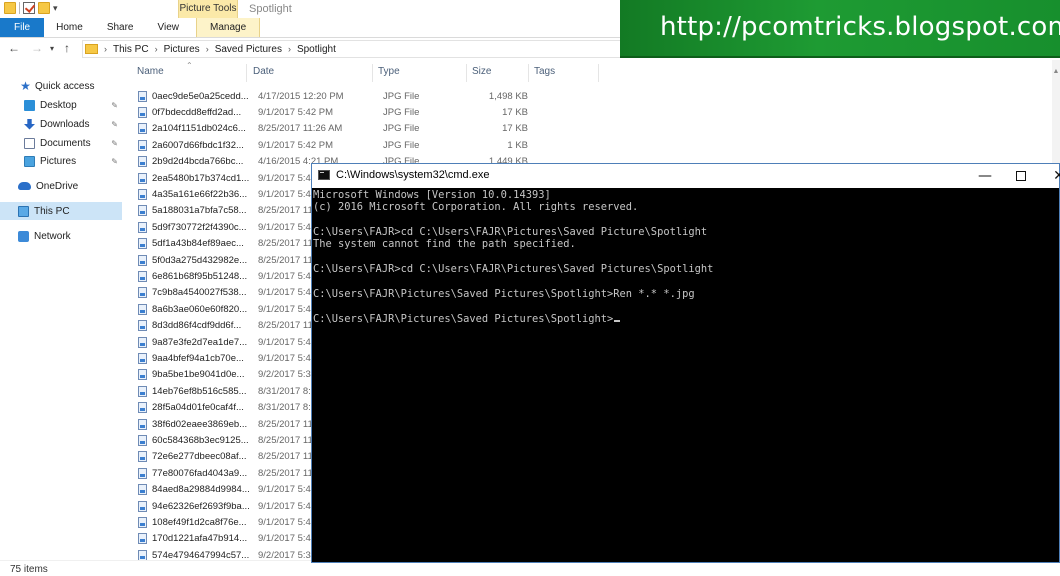  I want to click on breadcrumb-this-pc: This PC, so click(131, 49).